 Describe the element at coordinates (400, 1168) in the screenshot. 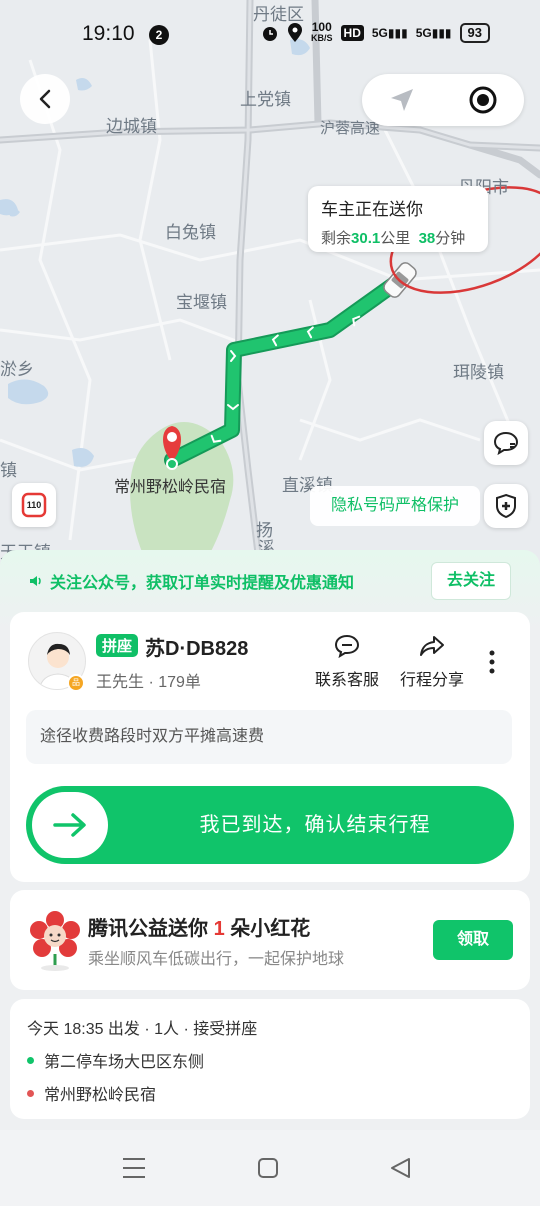

I see `back-nav-icon` at that location.